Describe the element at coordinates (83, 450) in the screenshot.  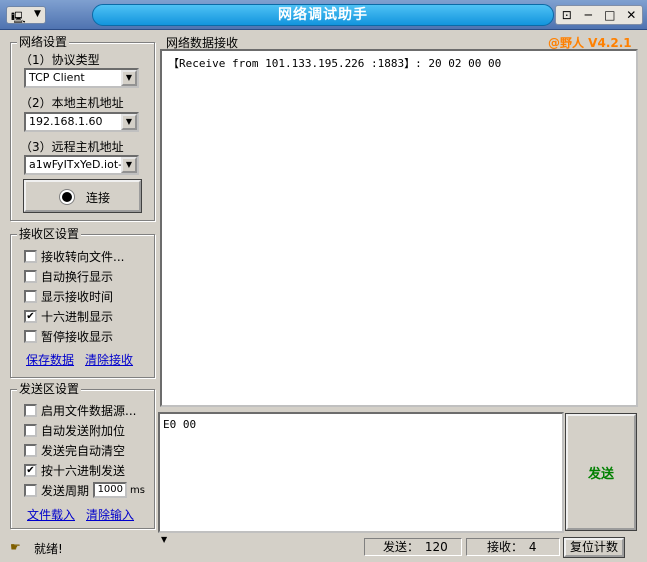
I see `send-option-label: 发送完自动清空` at that location.